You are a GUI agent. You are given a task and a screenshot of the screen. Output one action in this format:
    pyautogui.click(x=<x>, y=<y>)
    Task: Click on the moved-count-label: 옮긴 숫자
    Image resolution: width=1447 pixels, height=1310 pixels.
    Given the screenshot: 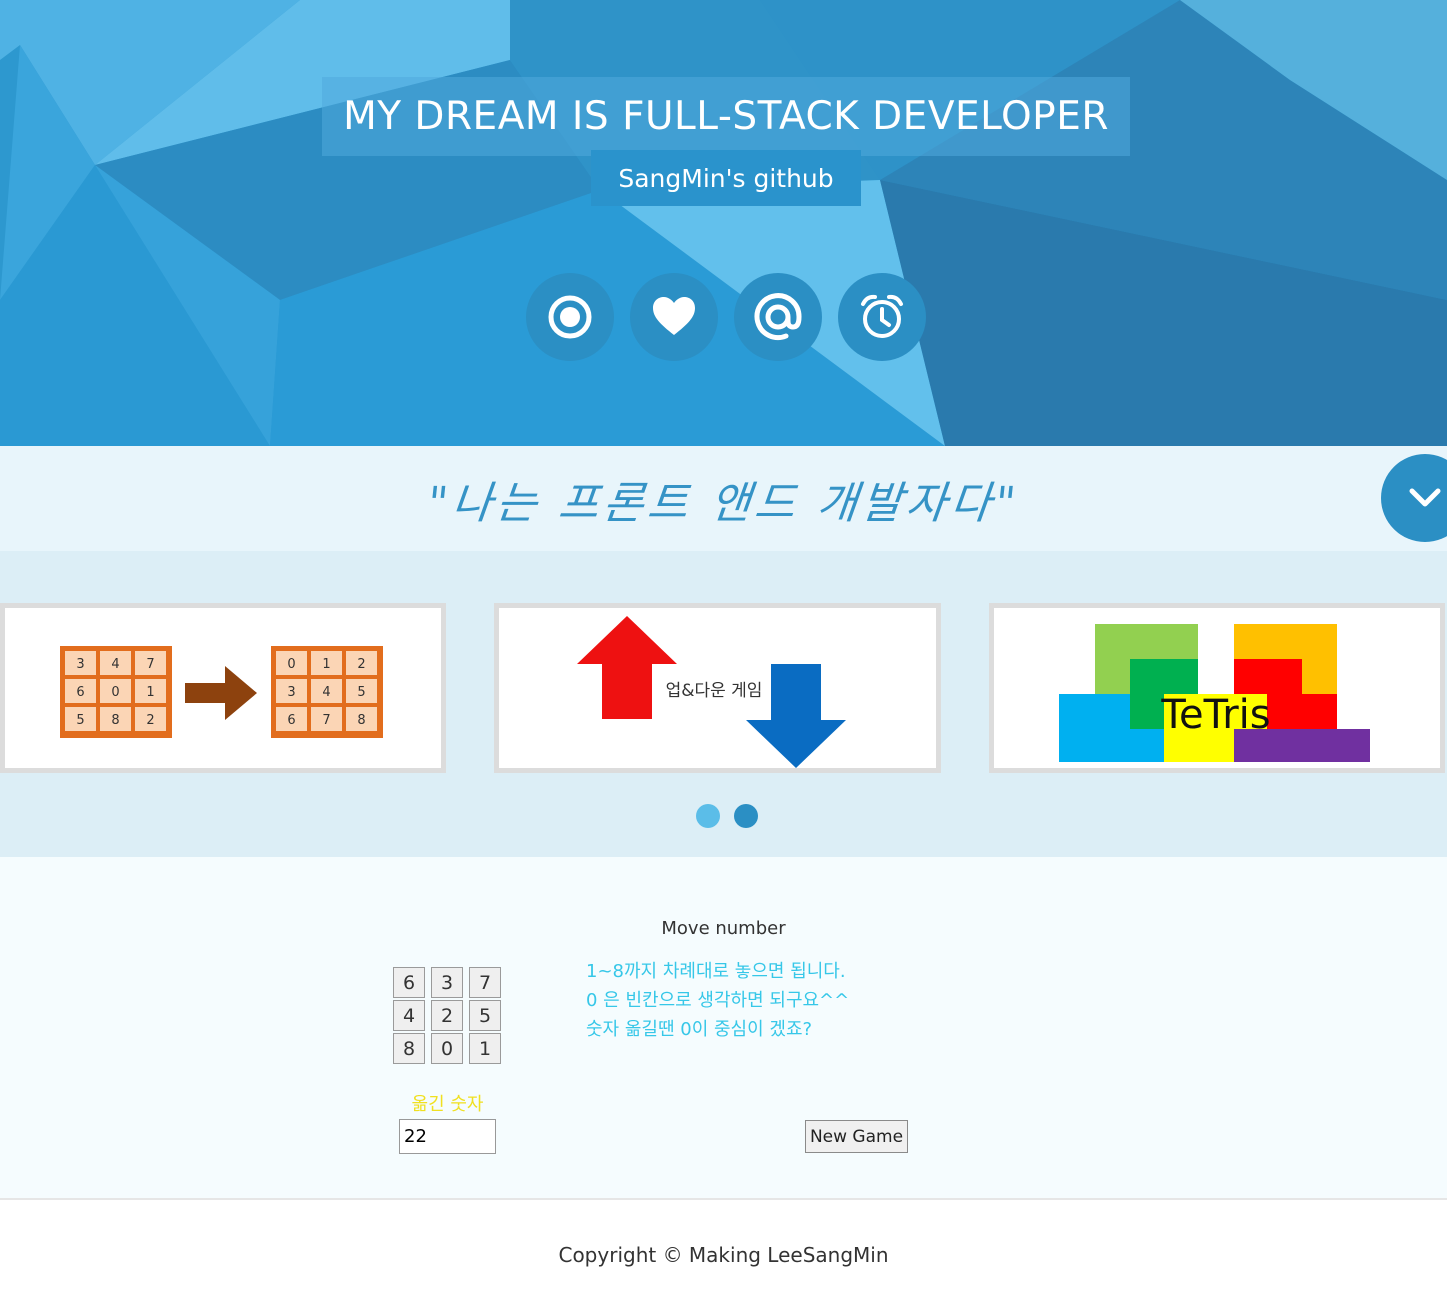 What is the action you would take?
    pyautogui.click(x=447, y=1104)
    